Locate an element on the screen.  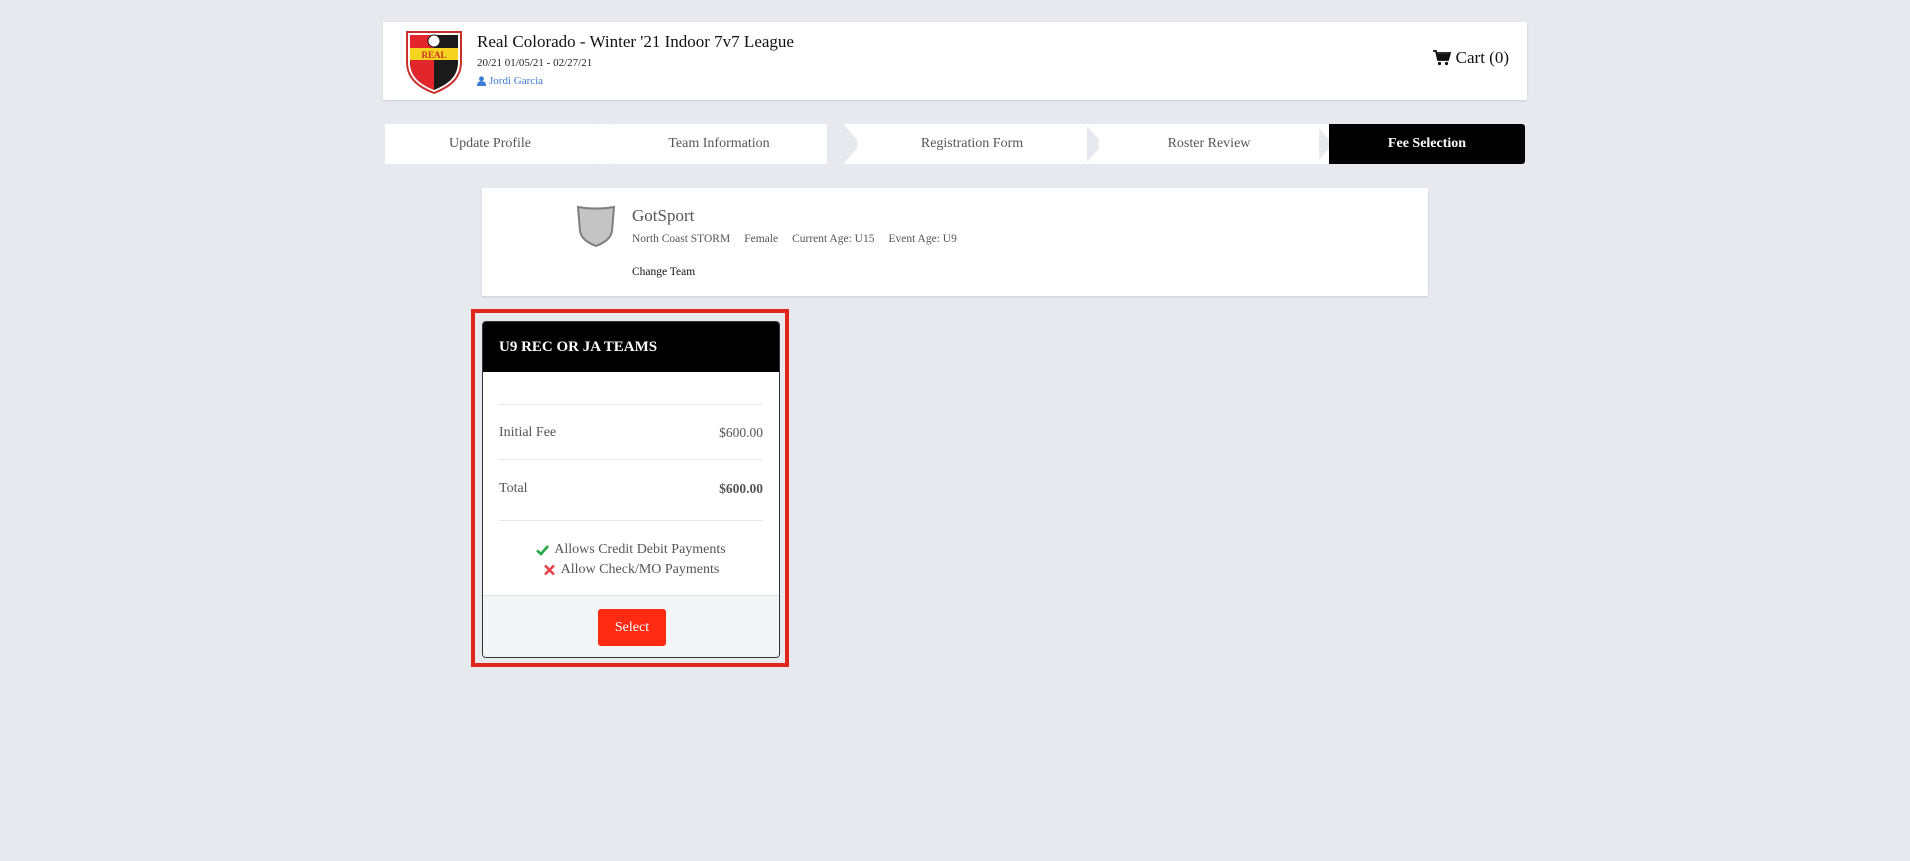
payment-option-credit: Allows Credit Debit Payments is located at coordinates (631, 550).